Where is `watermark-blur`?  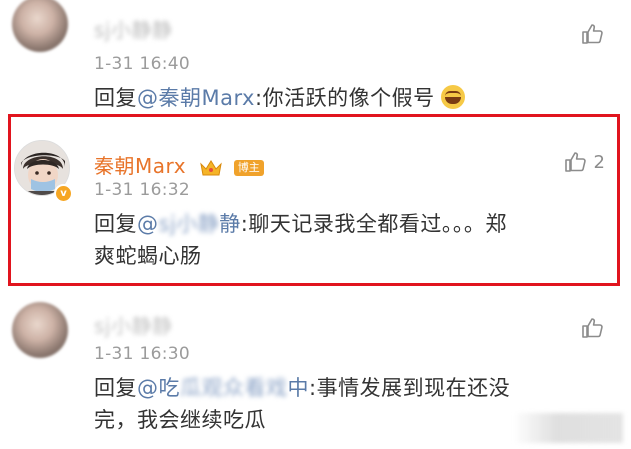 watermark-blur is located at coordinates (568, 428).